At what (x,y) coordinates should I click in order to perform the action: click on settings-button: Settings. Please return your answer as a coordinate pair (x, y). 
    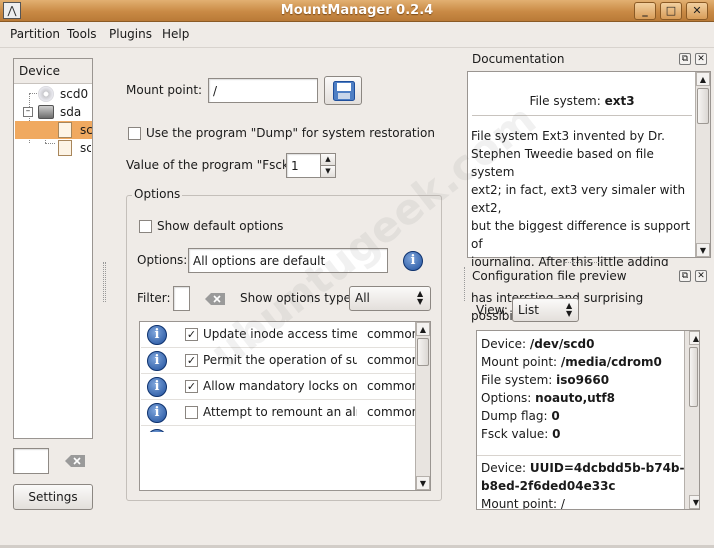
    Looking at the image, I should click on (53, 497).